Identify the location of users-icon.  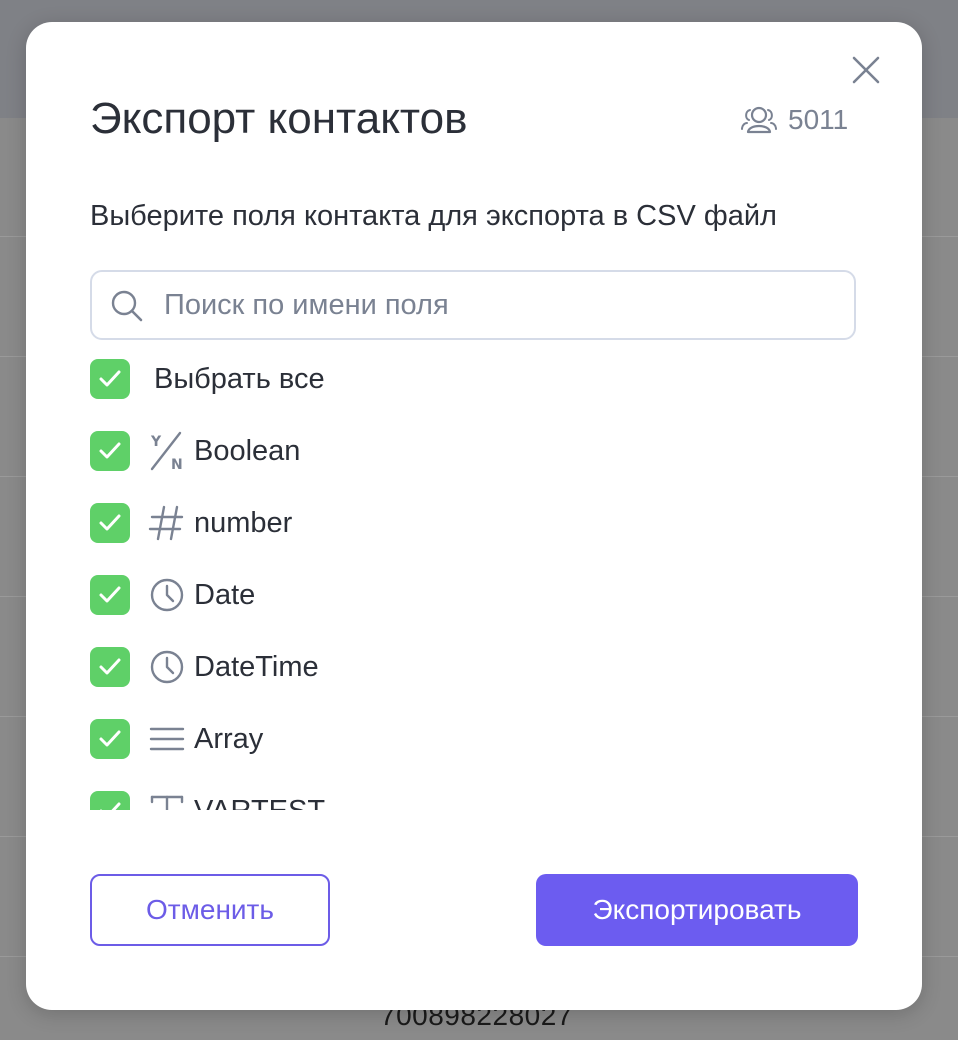
(759, 120).